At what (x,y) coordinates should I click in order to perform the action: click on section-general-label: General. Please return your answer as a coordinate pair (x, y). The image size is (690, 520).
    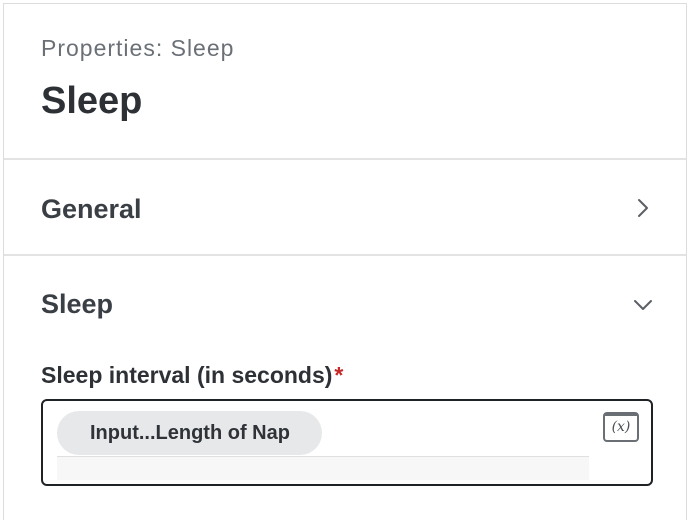
    Looking at the image, I should click on (91, 209).